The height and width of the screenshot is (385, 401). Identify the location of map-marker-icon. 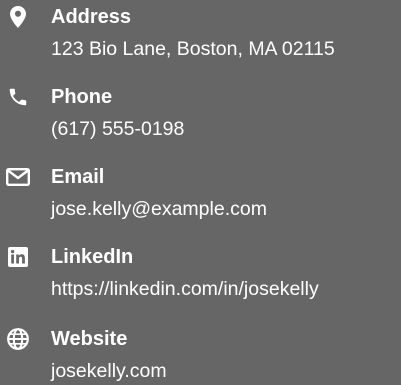
(18, 17).